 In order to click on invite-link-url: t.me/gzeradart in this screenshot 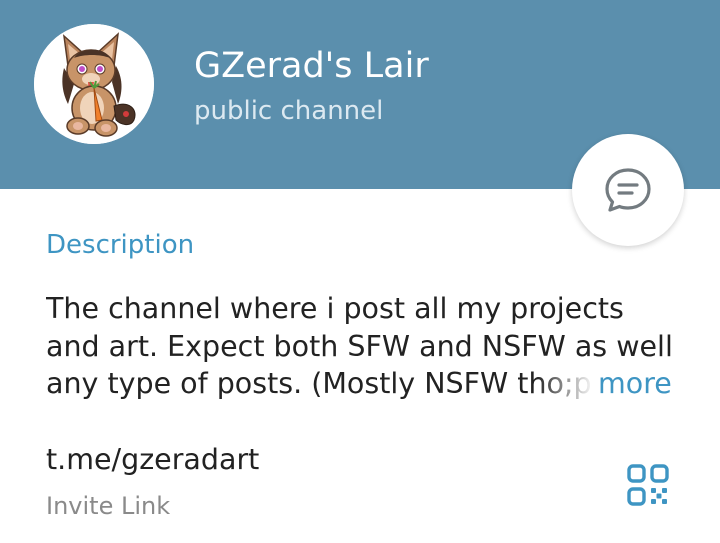, I will do `click(152, 460)`.